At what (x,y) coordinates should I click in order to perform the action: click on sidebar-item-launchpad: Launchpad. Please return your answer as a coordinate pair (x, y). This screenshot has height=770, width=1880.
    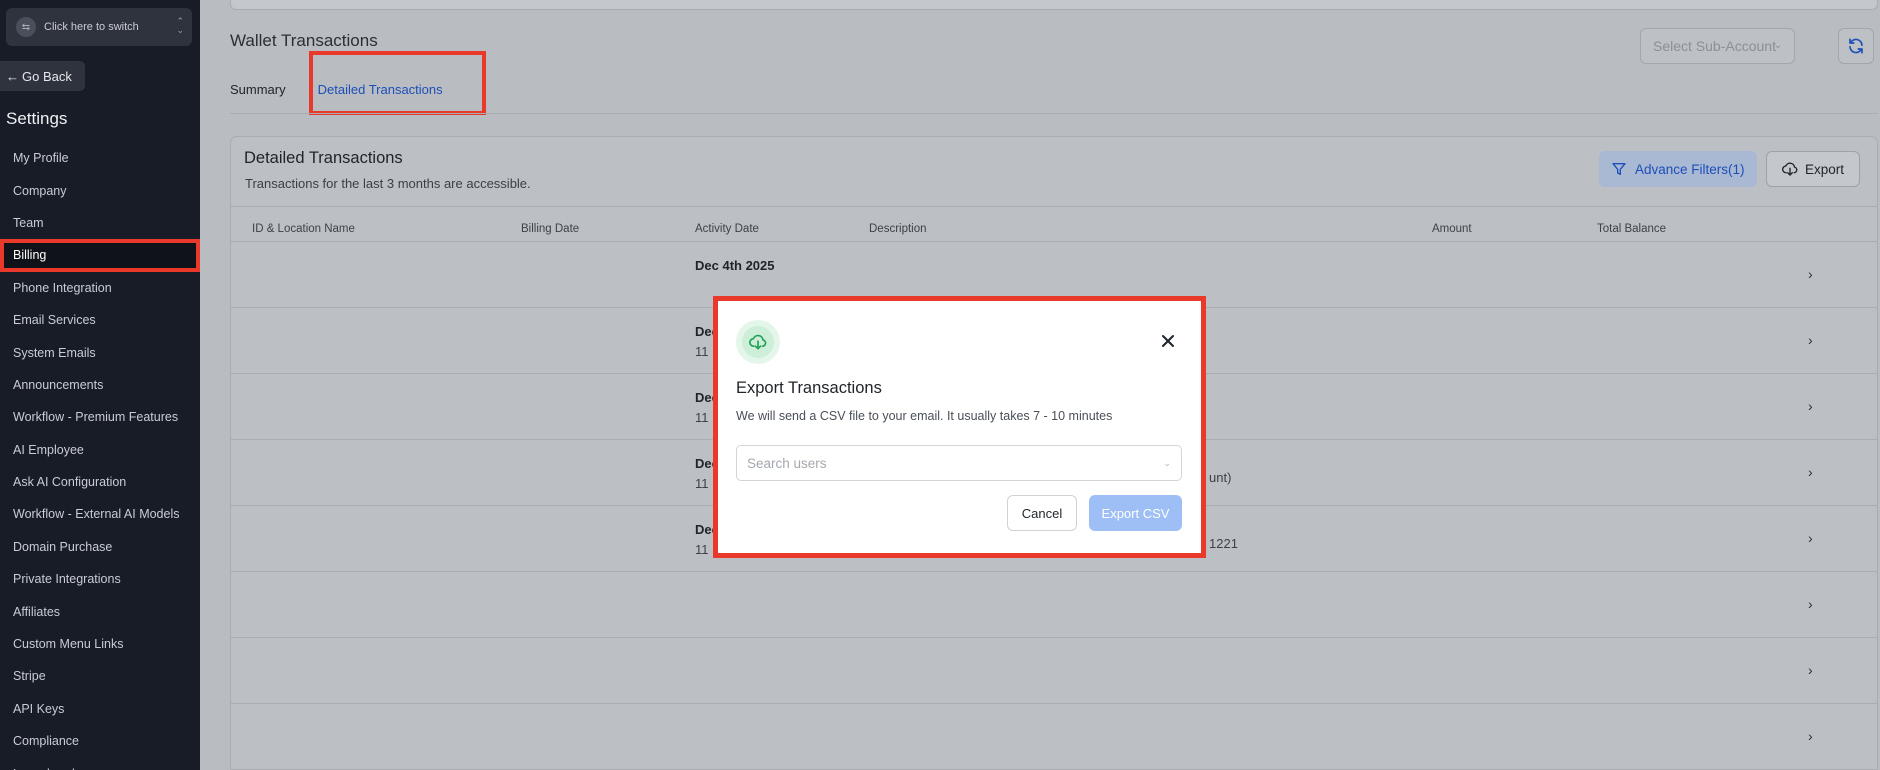
    Looking at the image, I should click on (100, 763).